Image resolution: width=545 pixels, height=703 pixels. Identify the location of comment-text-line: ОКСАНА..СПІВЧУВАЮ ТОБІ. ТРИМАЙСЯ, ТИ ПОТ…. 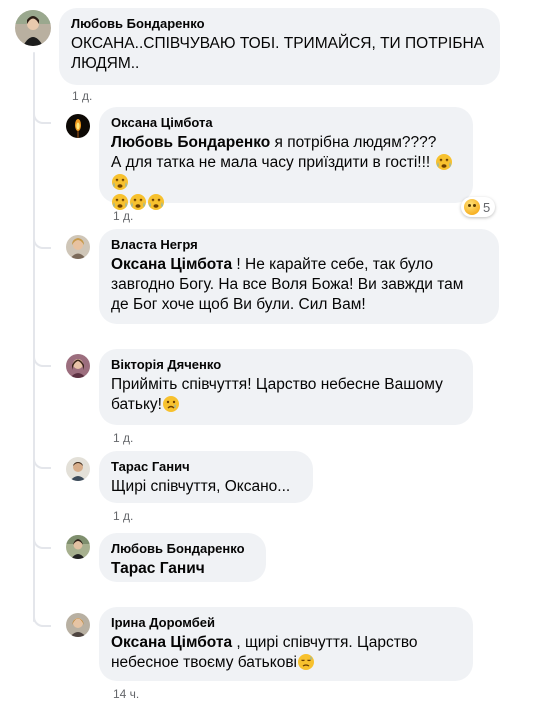
(278, 43).